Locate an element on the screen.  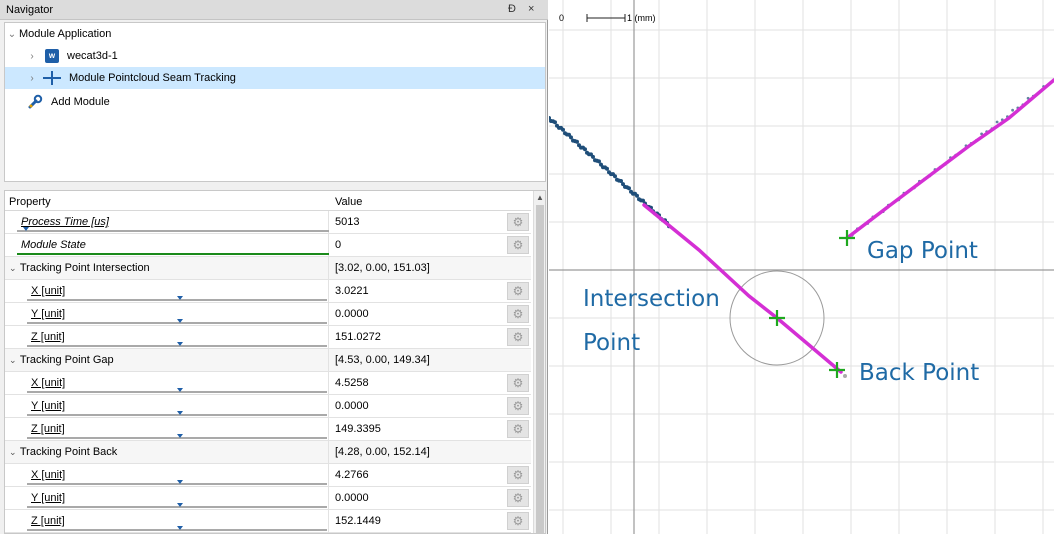
property-value: 152.1449 is located at coordinates (358, 521).